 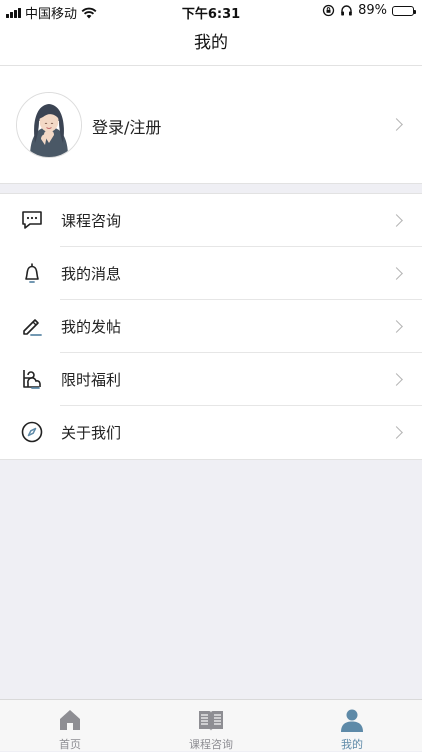 What do you see at coordinates (211, 721) in the screenshot?
I see `book-icon` at bounding box center [211, 721].